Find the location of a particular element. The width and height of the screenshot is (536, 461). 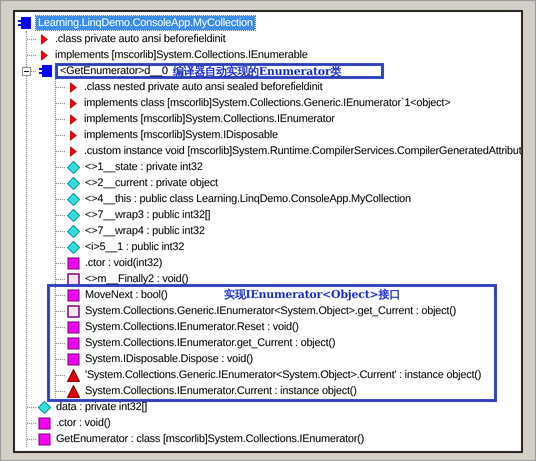

tree-item: System.IDisposable.Dispose : void() is located at coordinates (169, 359).